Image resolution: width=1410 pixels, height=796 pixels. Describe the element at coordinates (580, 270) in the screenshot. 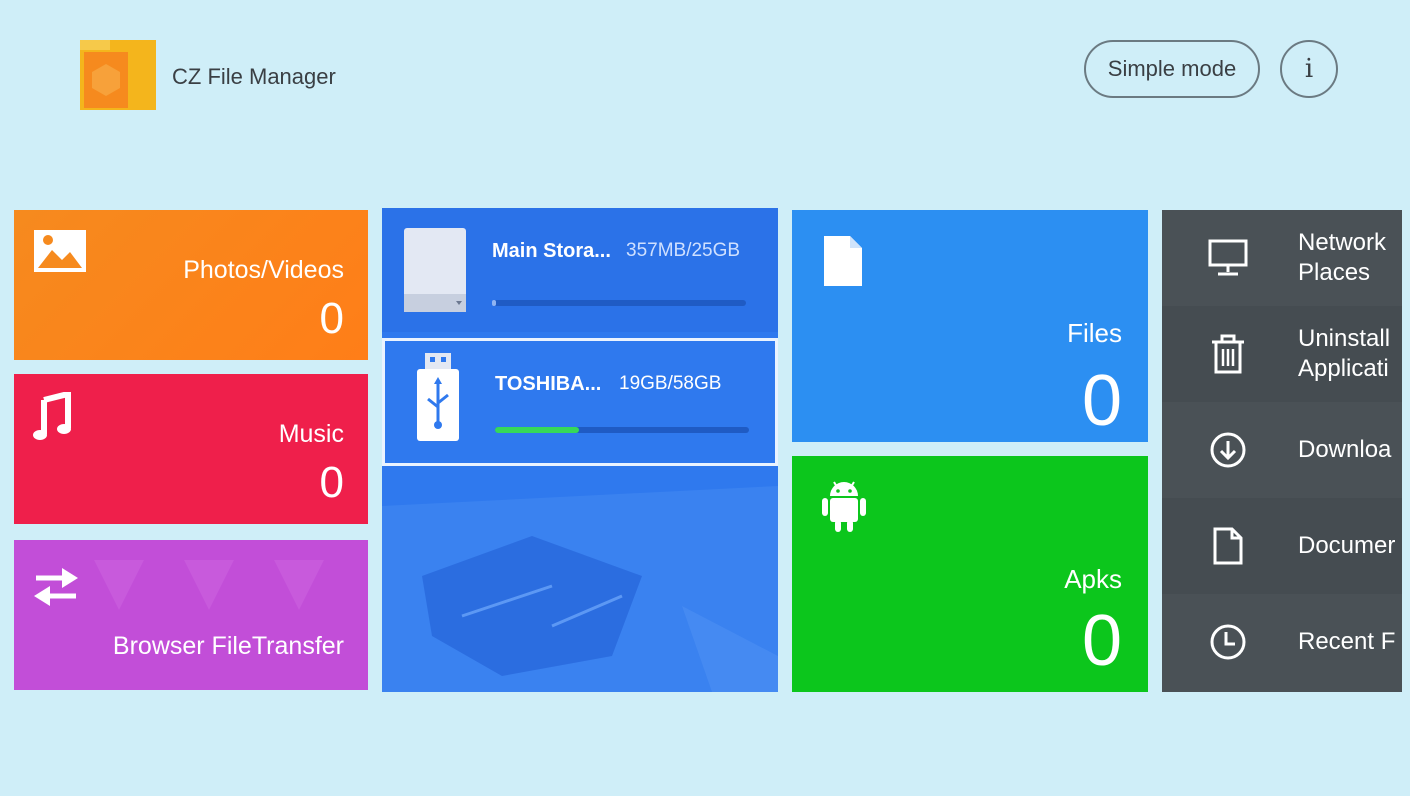

I see `main-storage-item: Main Stora... 357MB/25GB` at that location.